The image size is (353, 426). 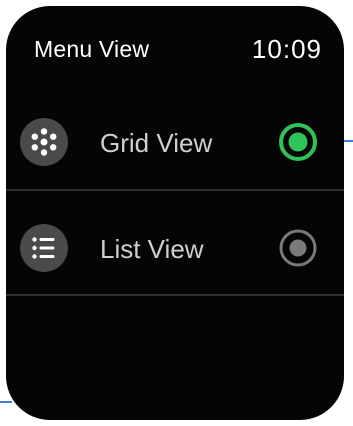 I want to click on grid-view-radio-selected, so click(x=298, y=142).